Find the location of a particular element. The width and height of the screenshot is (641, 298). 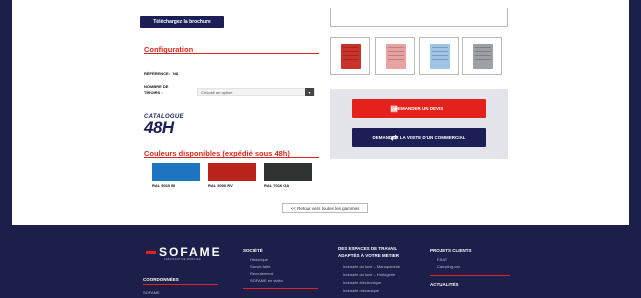

drawers-label: NOMBRE DE TIROIRS : is located at coordinates (156, 90).